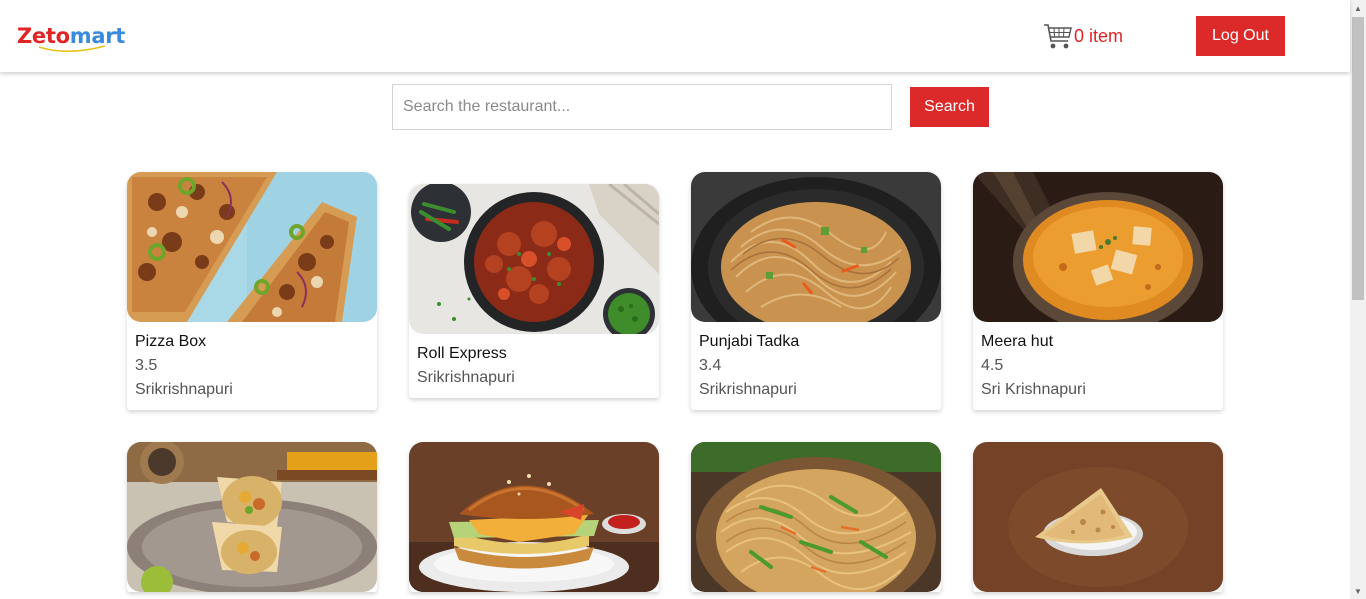  I want to click on restaurant-rating: 4.5, so click(992, 365).